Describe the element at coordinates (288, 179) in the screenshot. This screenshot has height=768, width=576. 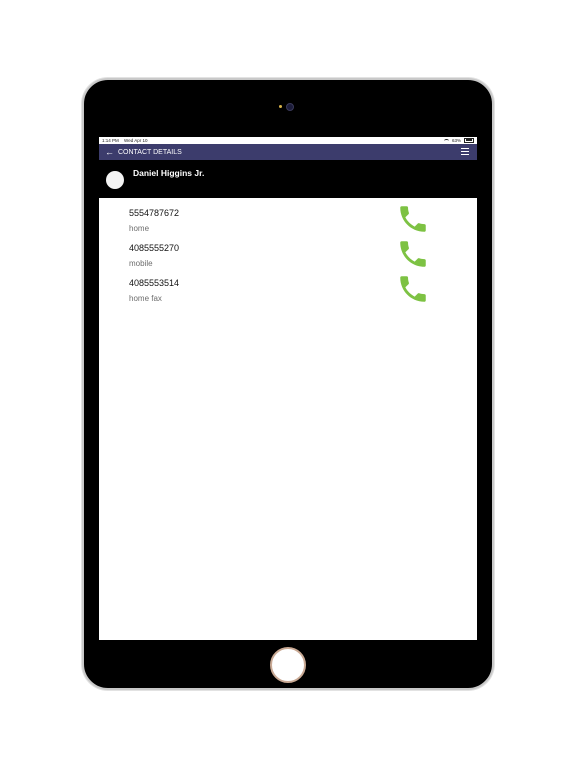
I see `contact-header: Daniel Higgins Jr.` at that location.